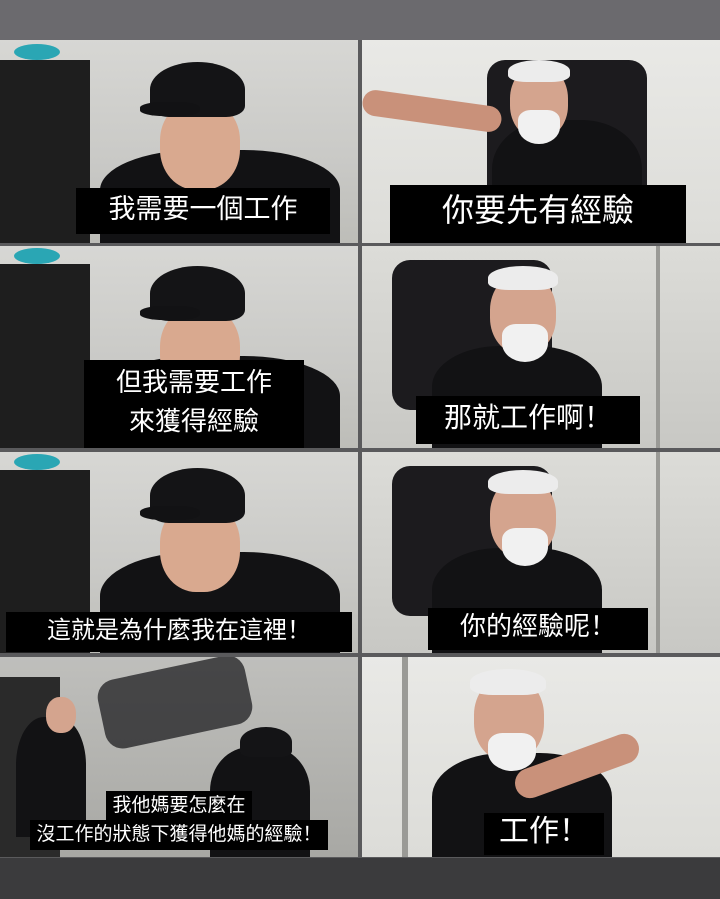 This screenshot has height=899, width=720. Describe the element at coordinates (45, 356) in the screenshot. I see `shelf` at that location.